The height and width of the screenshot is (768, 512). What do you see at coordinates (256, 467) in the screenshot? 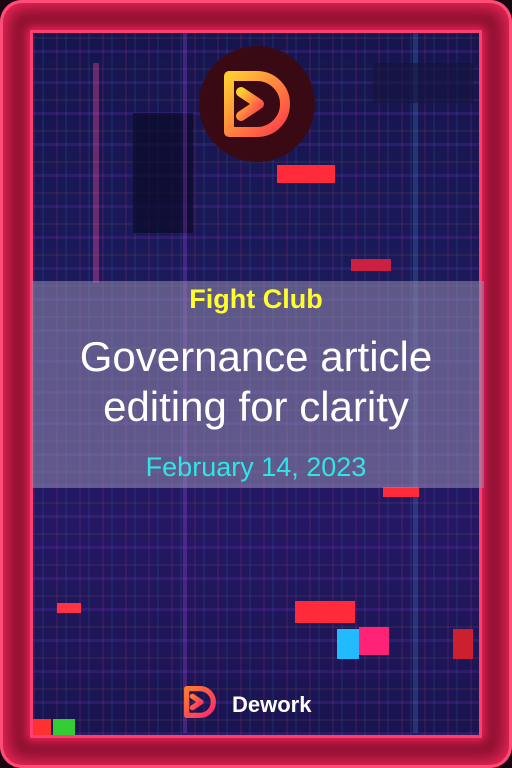
I see `task-date: February 14, 2023` at bounding box center [256, 467].